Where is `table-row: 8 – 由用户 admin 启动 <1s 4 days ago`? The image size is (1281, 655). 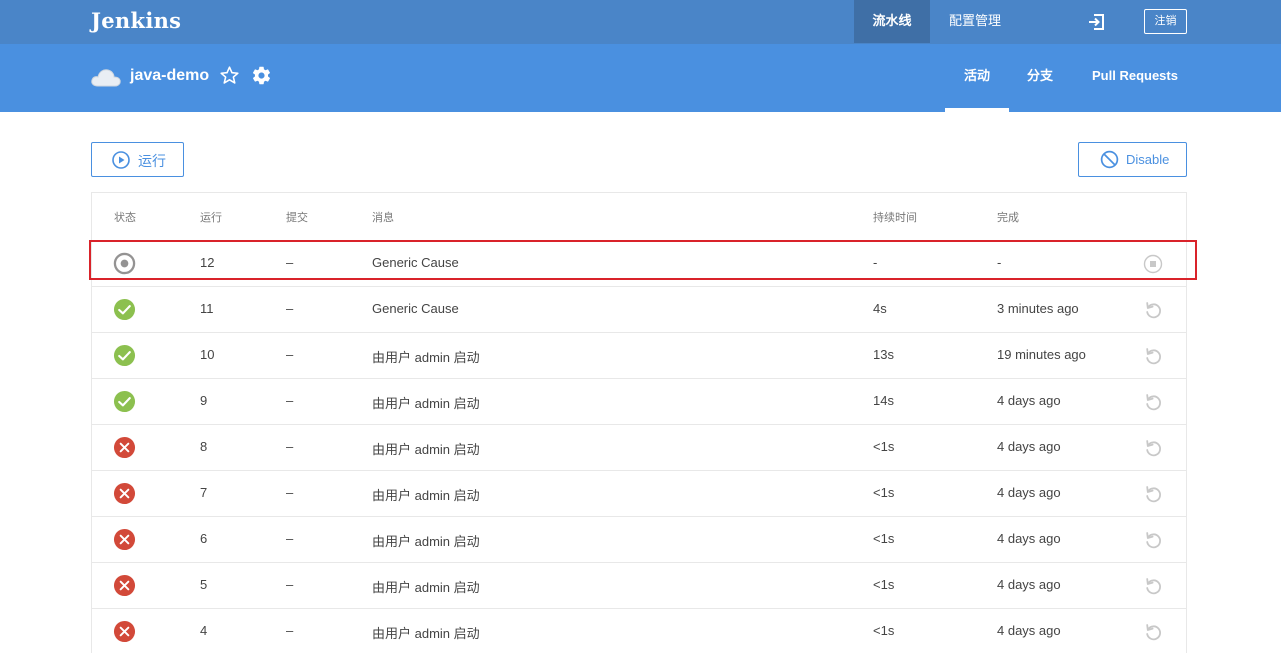 table-row: 8 – 由用户 admin 启动 <1s 4 days ago is located at coordinates (639, 447).